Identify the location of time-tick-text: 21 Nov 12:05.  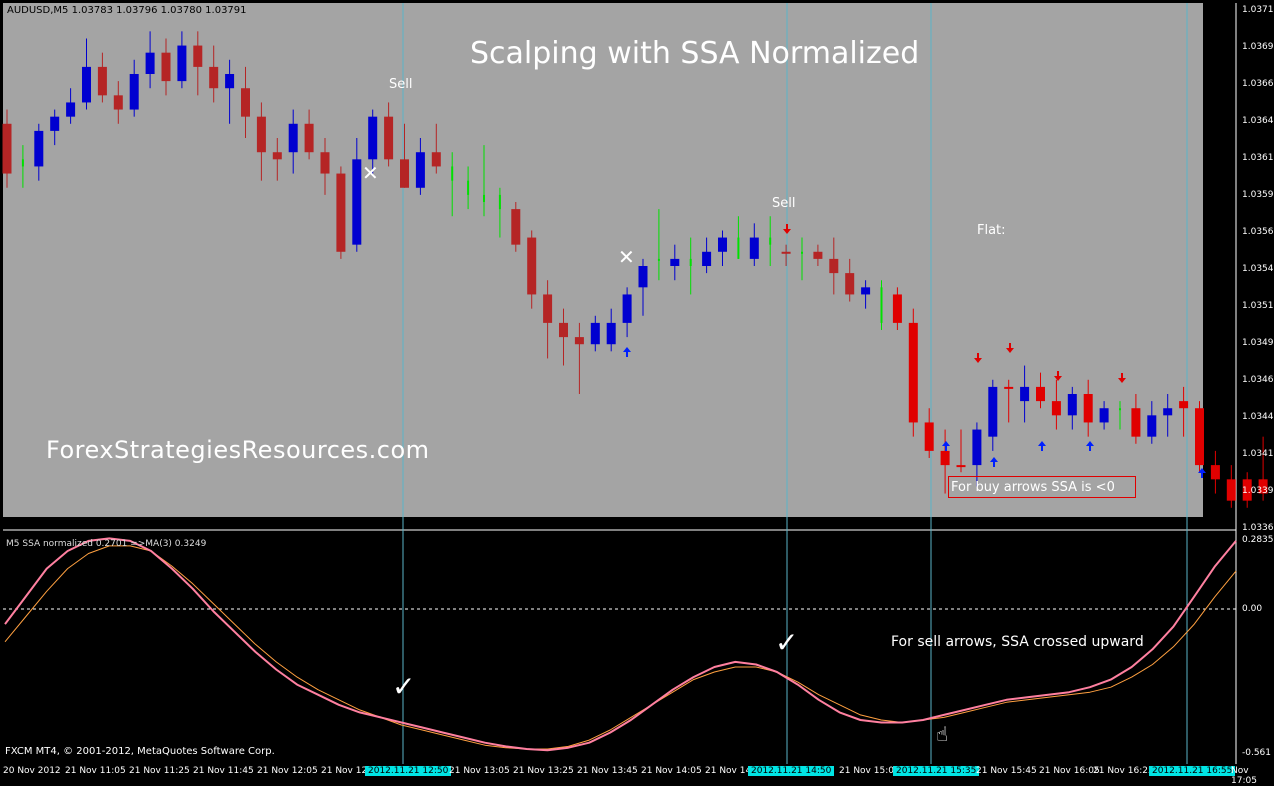
(287, 771).